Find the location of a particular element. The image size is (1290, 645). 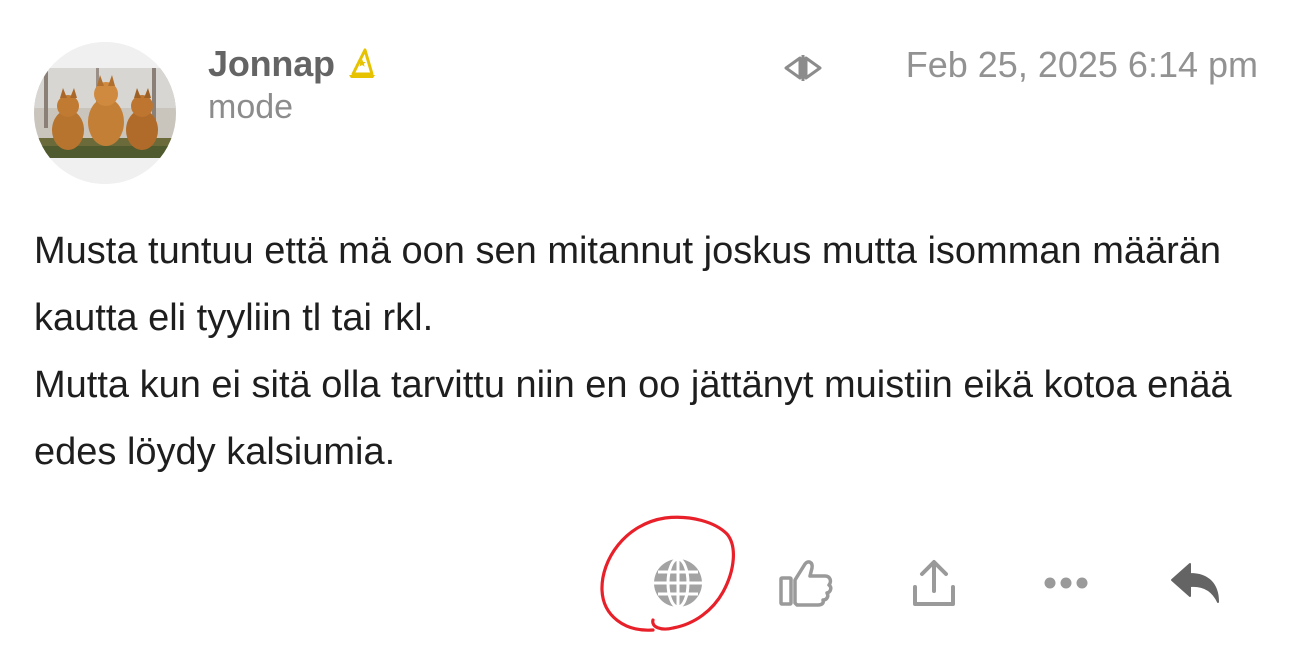

translate-post-button is located at coordinates (678, 583).